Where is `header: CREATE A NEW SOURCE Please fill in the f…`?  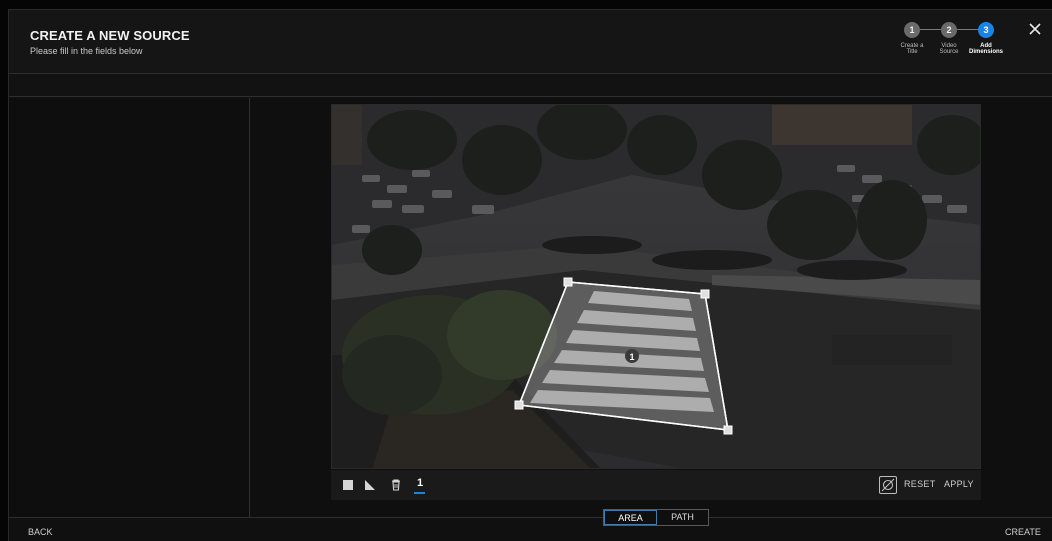
header: CREATE A NEW SOURCE Please fill in the f… is located at coordinates (530, 42).